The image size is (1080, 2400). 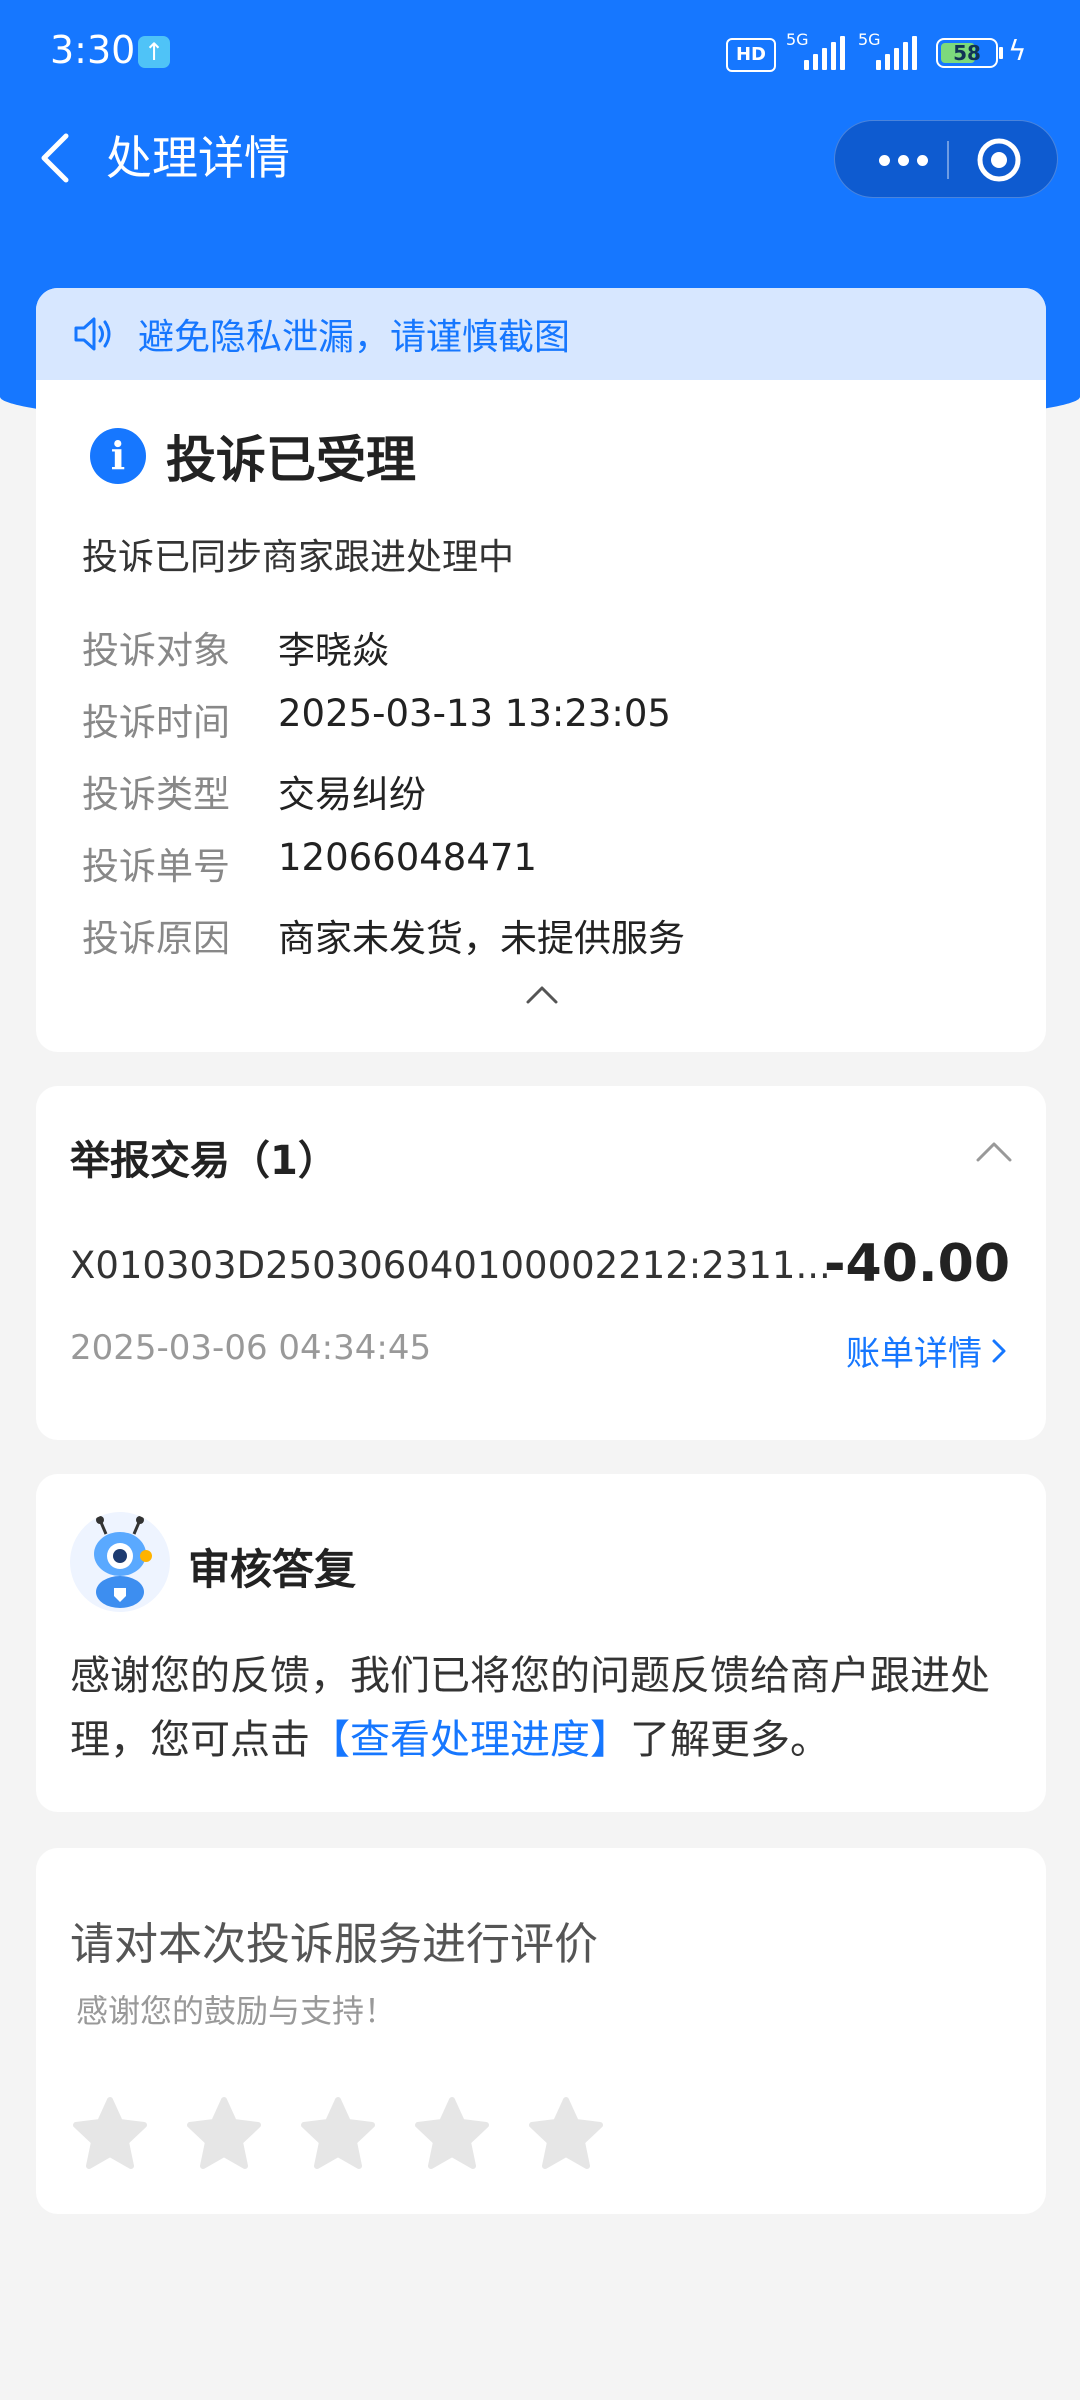 What do you see at coordinates (903, 160) in the screenshot?
I see `more-button` at bounding box center [903, 160].